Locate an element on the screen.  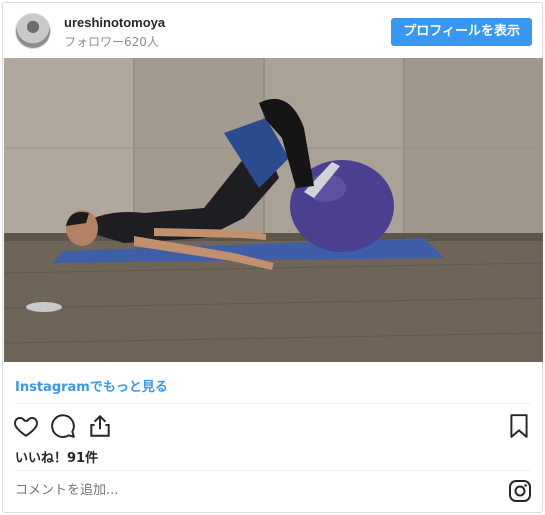
post-header: ureshinotomoya フォロワー620人 プロフィールを表示 is located at coordinates (272, 30).